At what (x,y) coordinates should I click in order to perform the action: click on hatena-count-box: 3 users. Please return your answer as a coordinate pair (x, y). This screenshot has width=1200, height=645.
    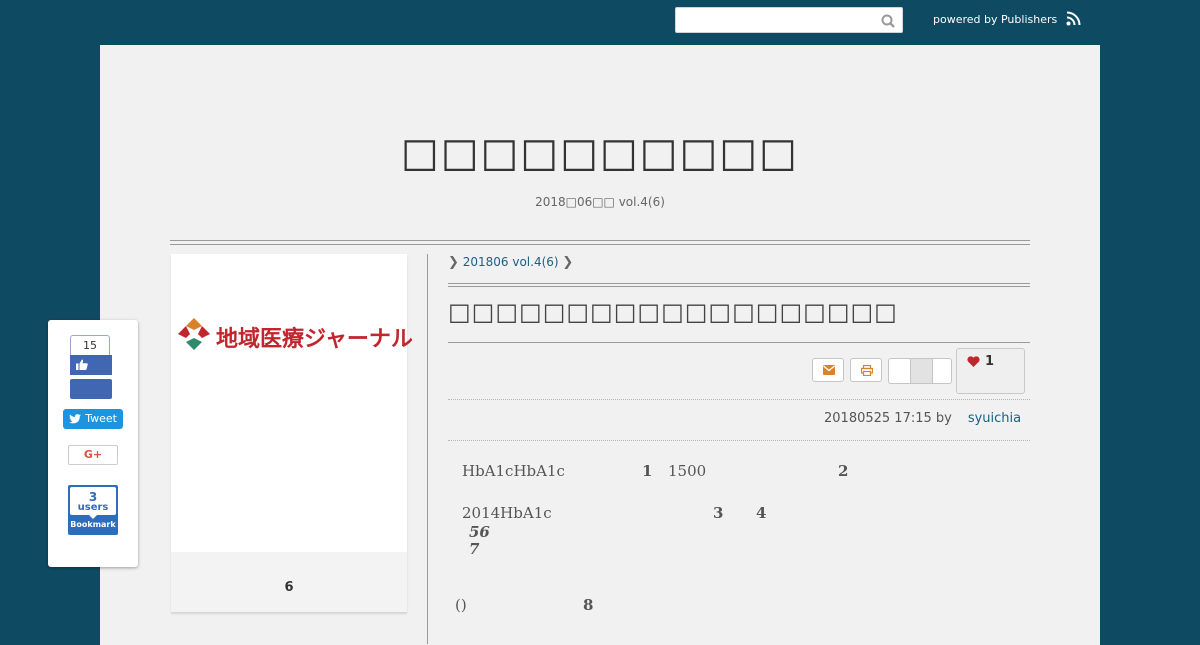
    Looking at the image, I should click on (93, 501).